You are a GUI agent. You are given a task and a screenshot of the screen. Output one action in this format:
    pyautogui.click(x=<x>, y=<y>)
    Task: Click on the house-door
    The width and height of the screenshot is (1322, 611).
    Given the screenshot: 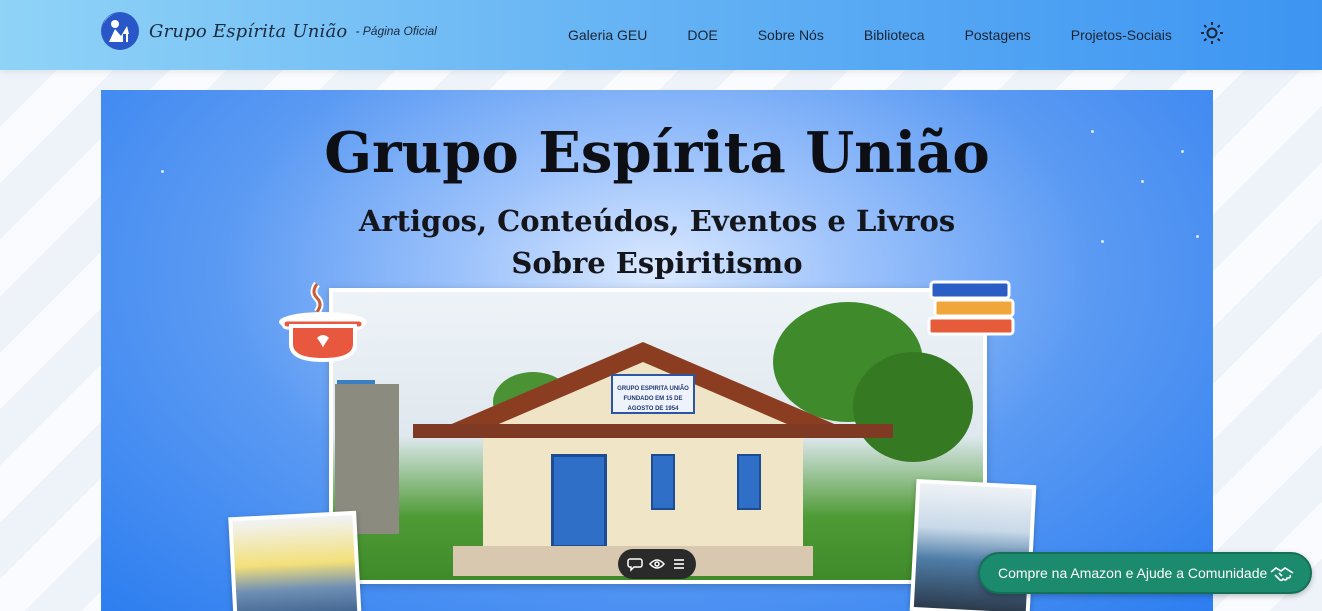 What is the action you would take?
    pyautogui.click(x=579, y=501)
    